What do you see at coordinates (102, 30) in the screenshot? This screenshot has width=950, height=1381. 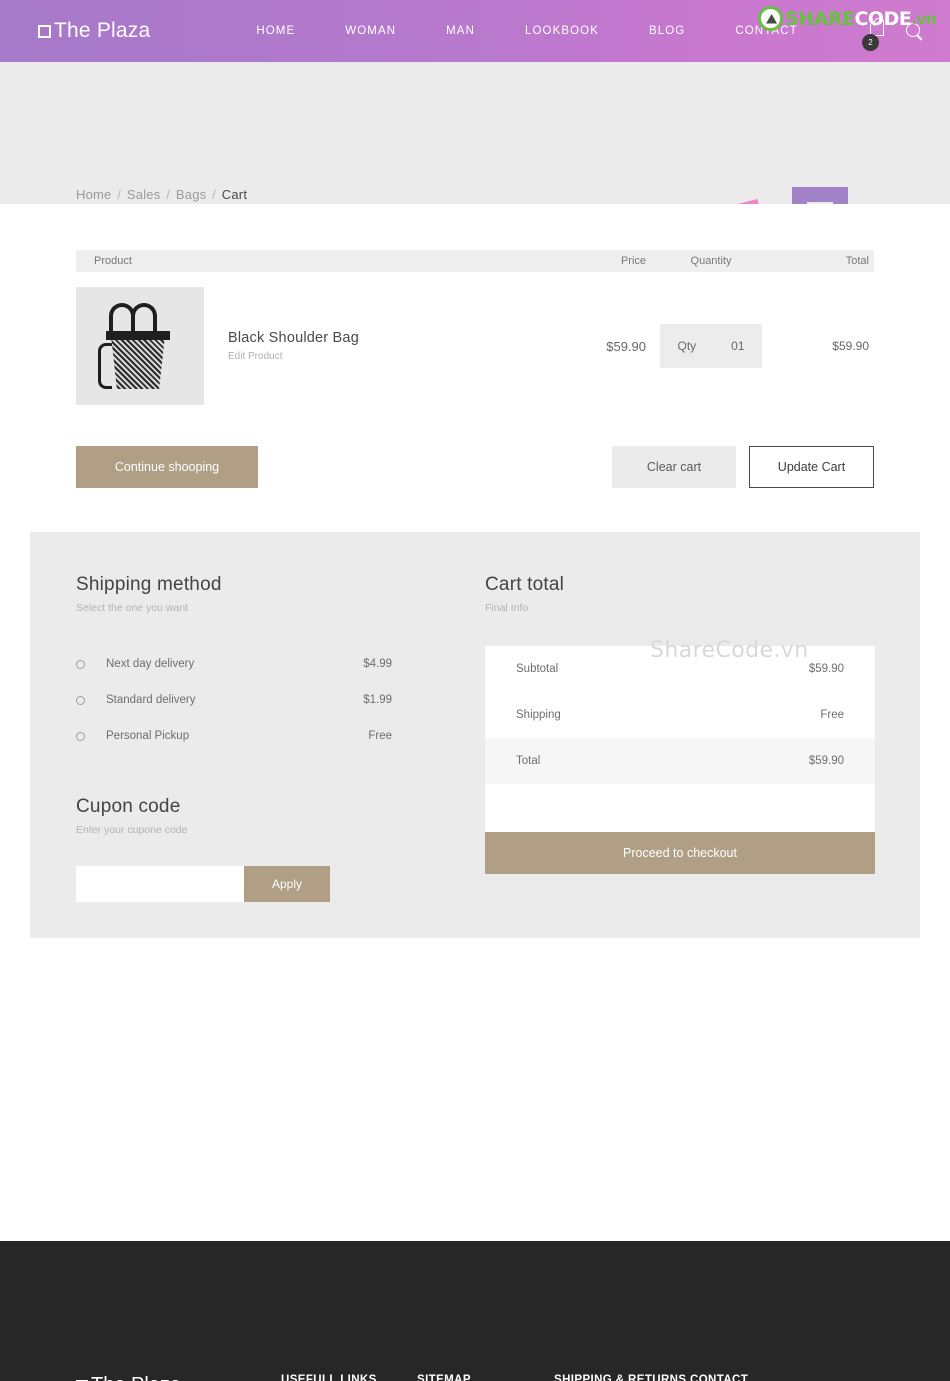 I see `brand-label: The Plaza` at bounding box center [102, 30].